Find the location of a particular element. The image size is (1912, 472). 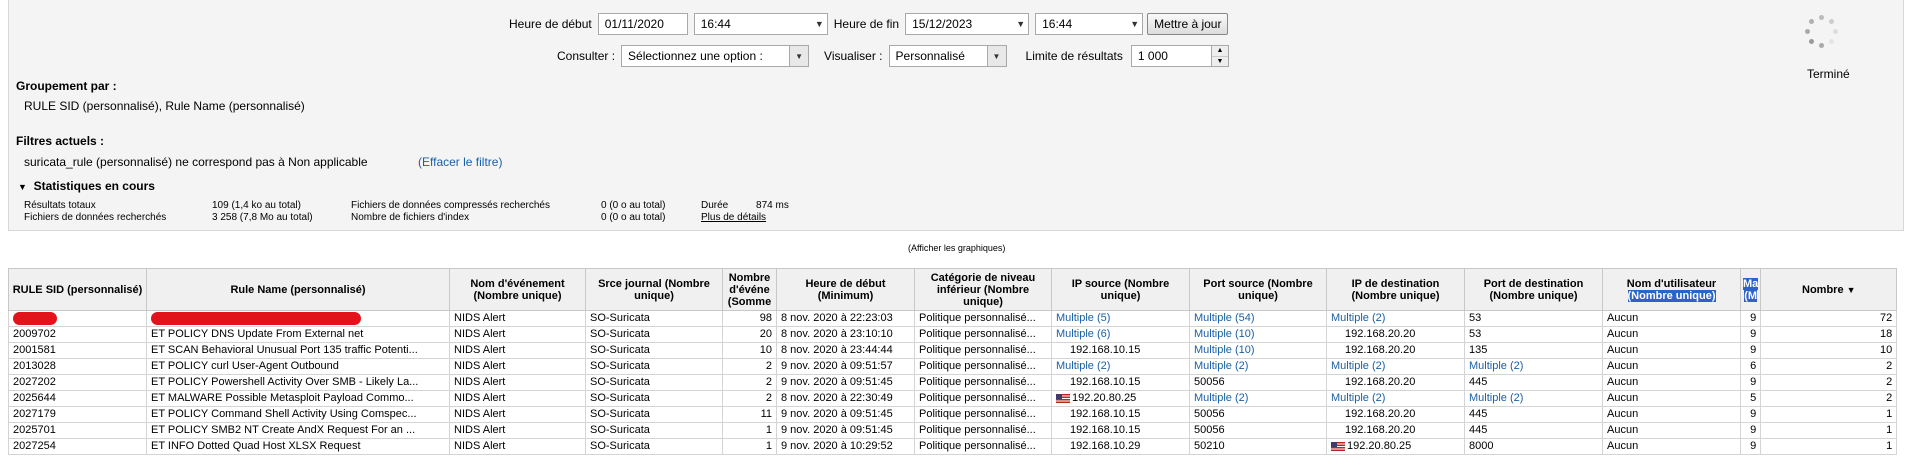

col-start-time: Heure de début (Minimum) is located at coordinates (845, 289).